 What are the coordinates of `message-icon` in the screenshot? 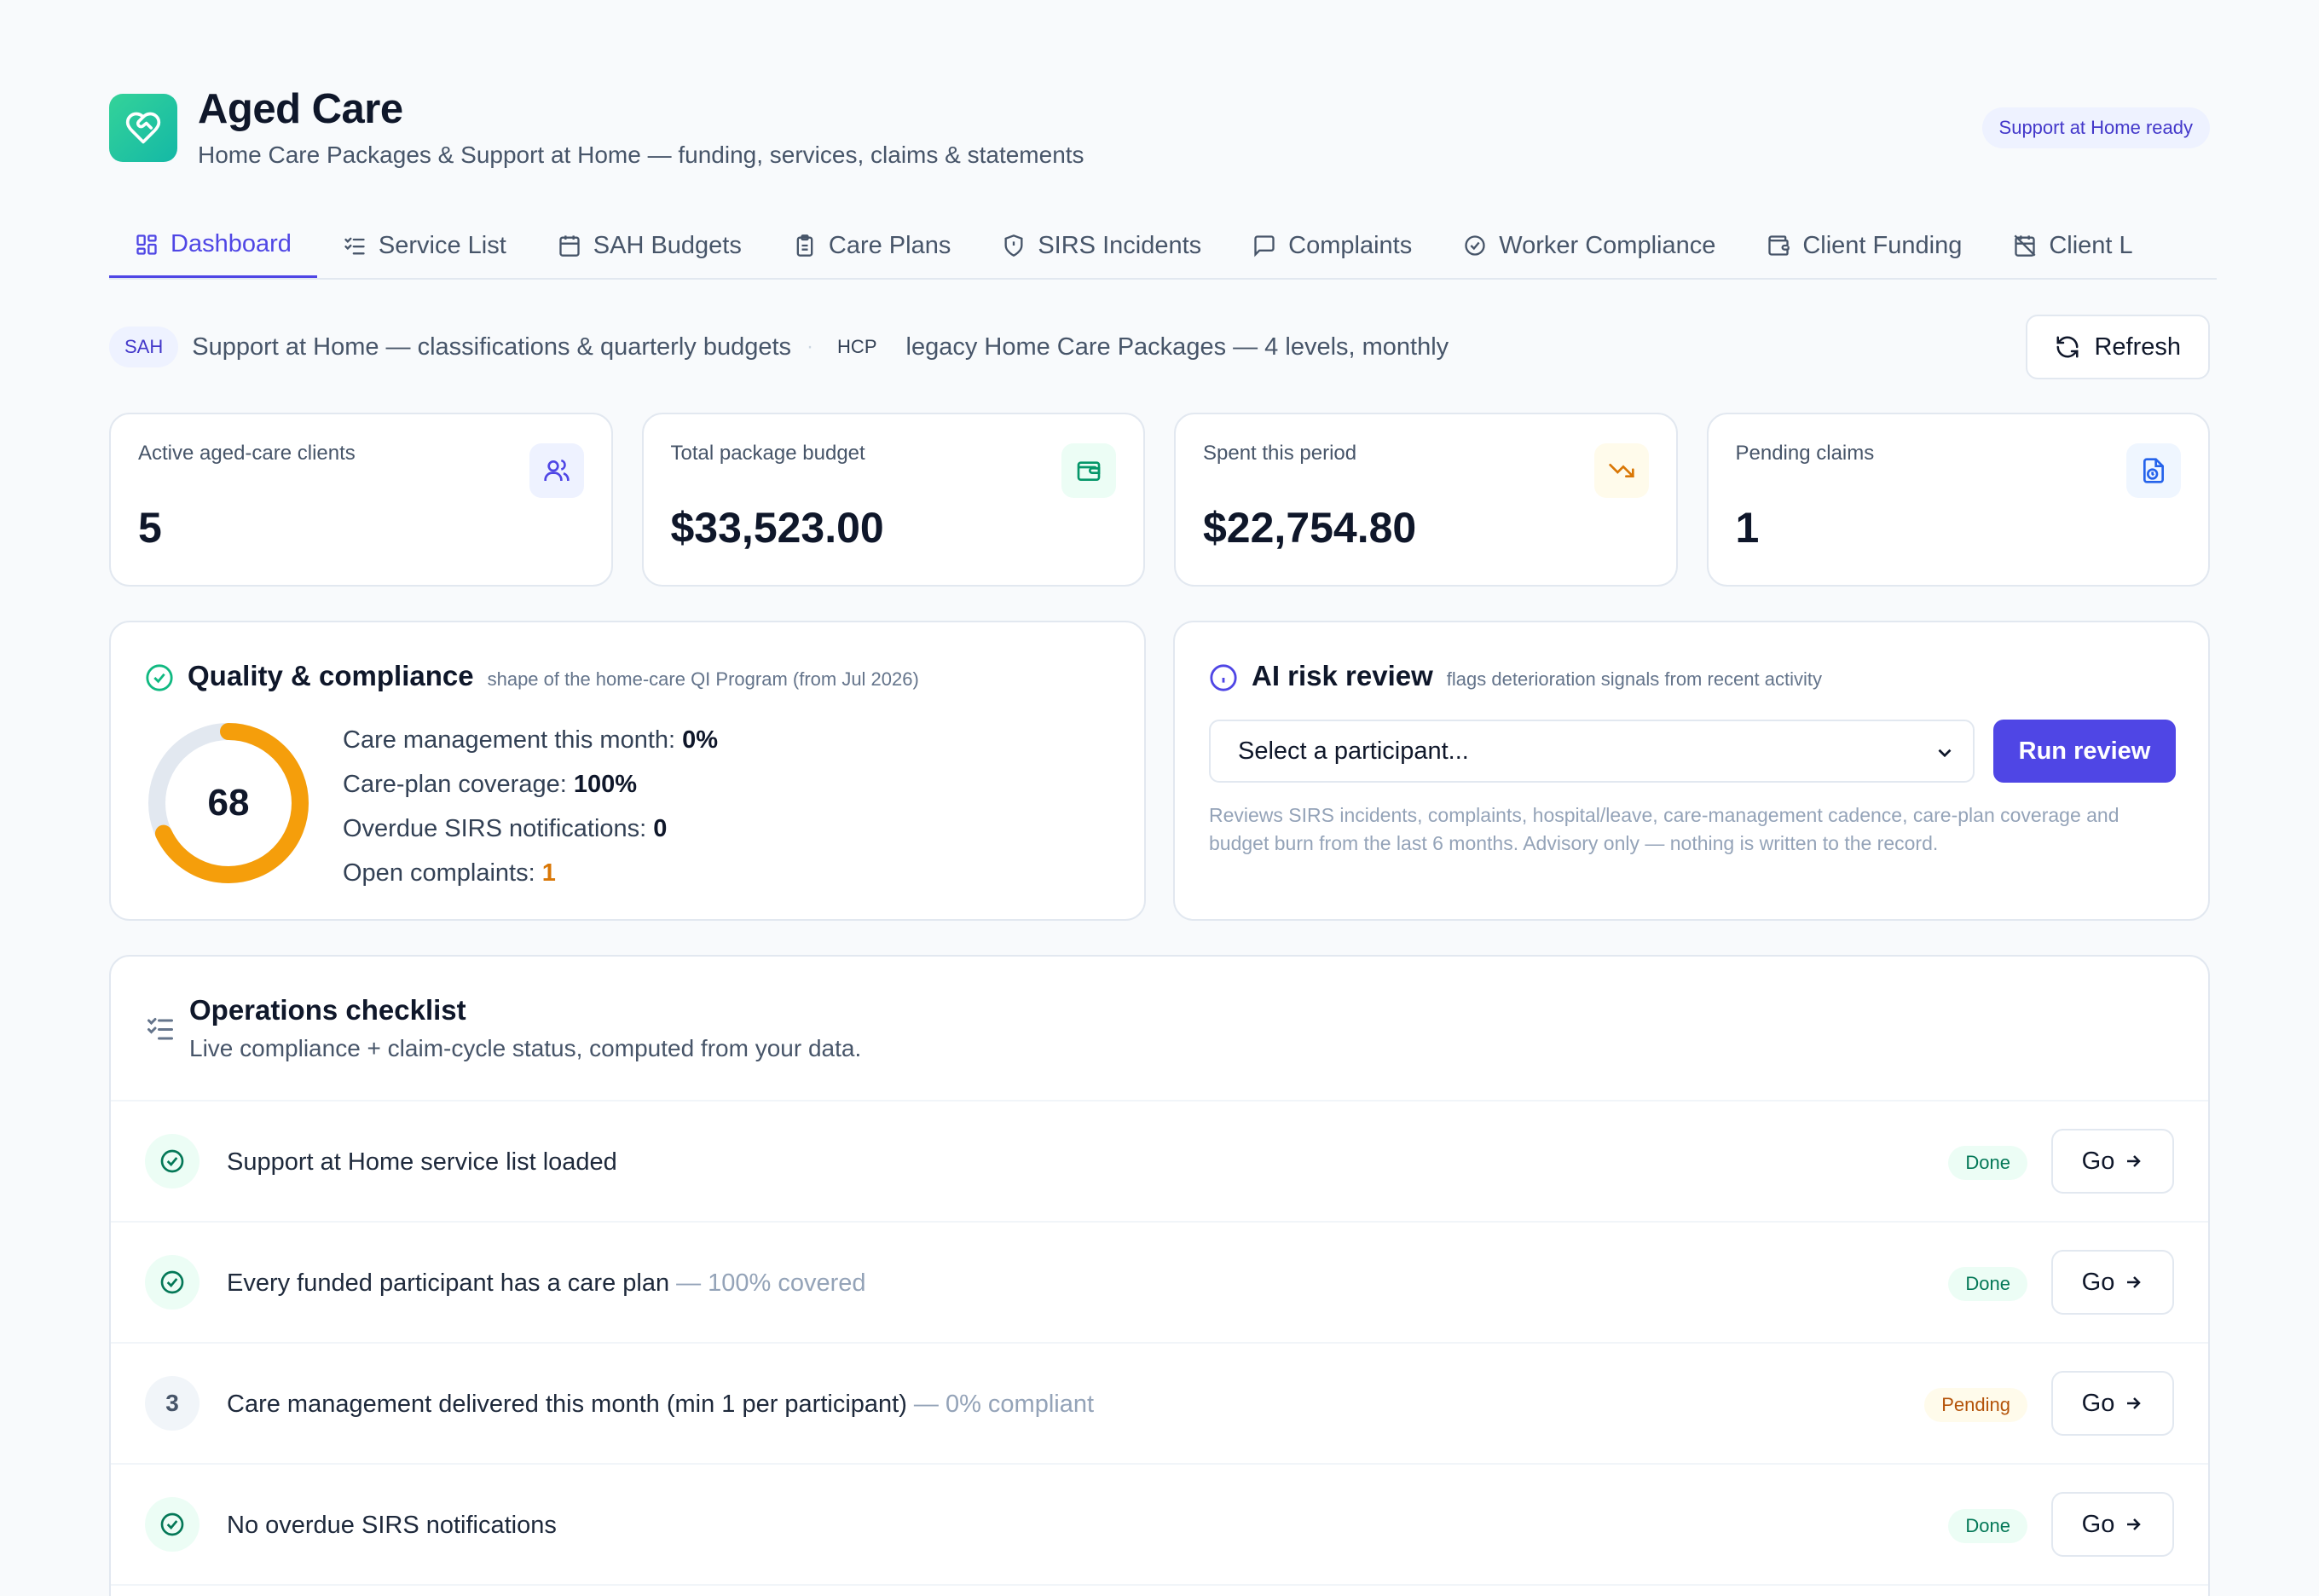 It's located at (1264, 246).